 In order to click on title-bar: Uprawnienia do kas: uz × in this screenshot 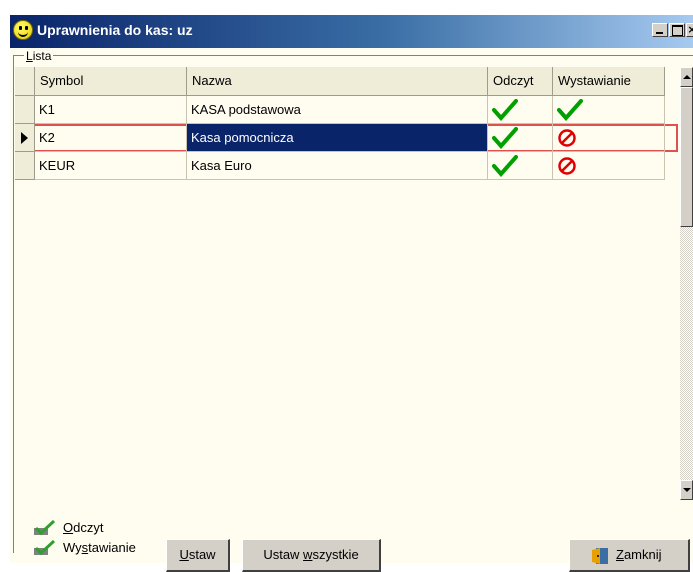, I will do `click(351, 31)`.